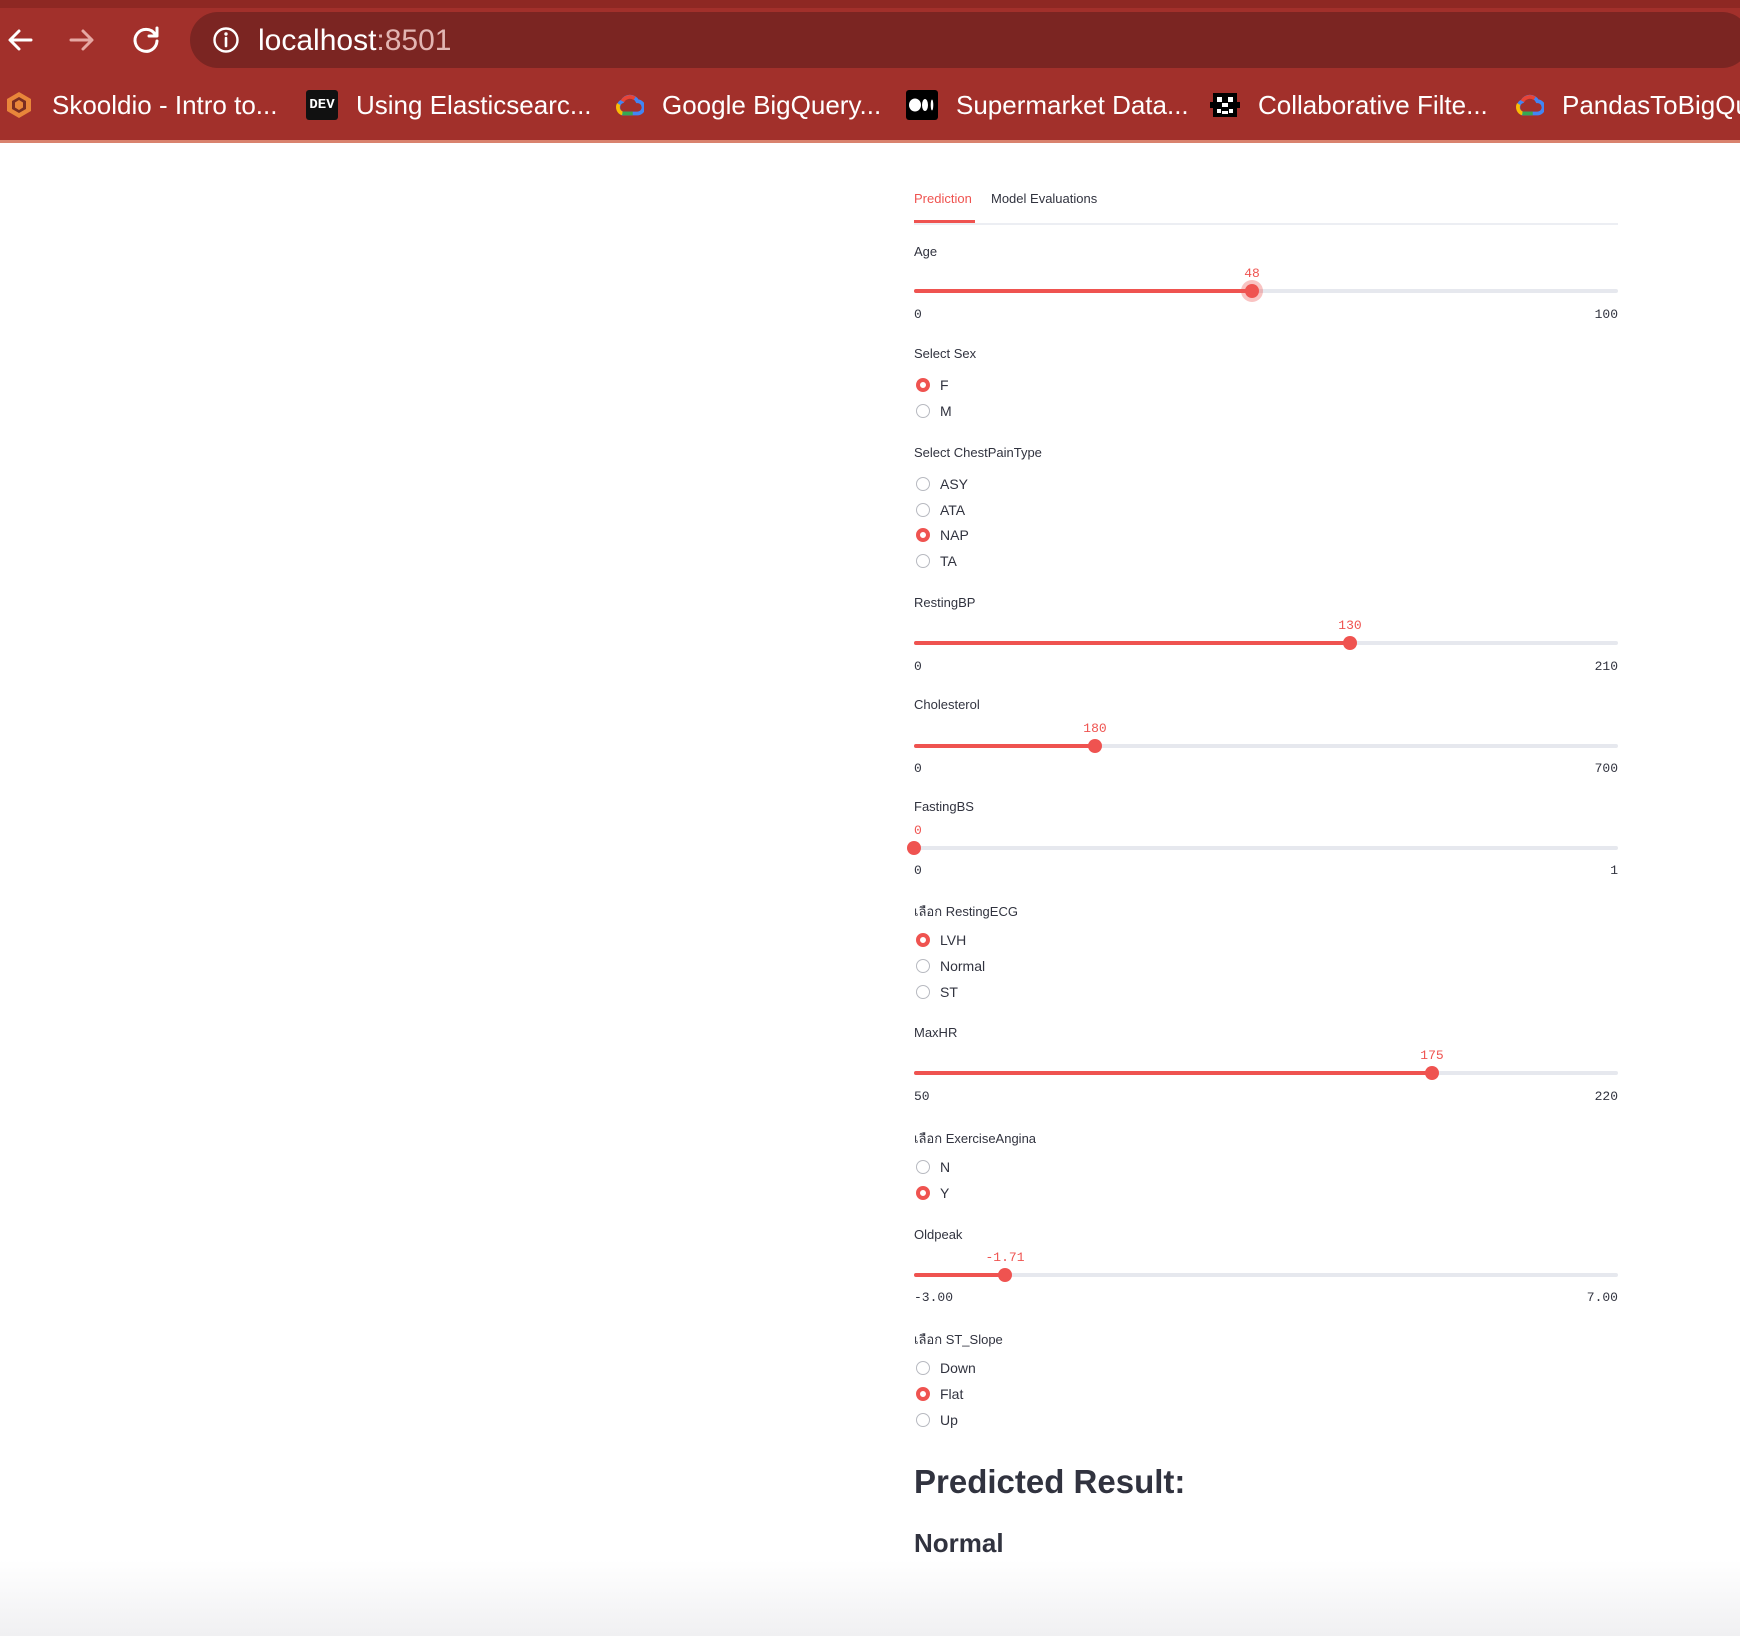 This screenshot has width=1740, height=1636. I want to click on restingecg-option-normal: Normal, so click(950, 966).